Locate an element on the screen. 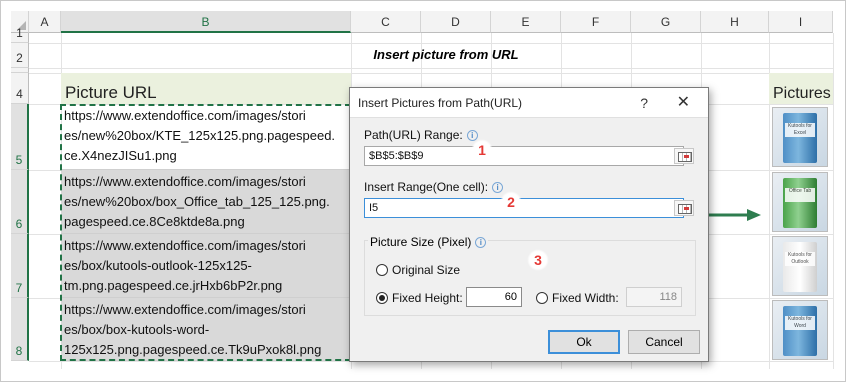  column-header-b: B is located at coordinates (206, 22).